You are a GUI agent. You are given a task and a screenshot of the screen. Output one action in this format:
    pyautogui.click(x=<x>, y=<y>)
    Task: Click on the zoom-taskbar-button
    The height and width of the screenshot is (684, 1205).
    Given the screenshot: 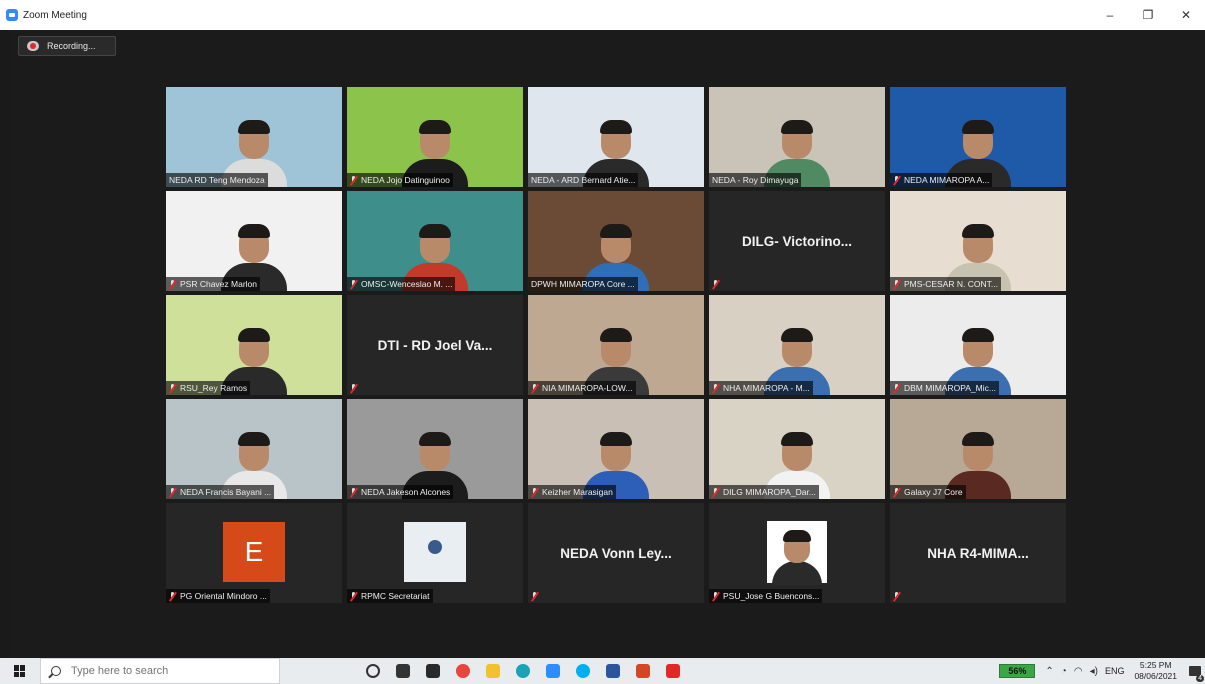 What is the action you would take?
    pyautogui.click(x=553, y=671)
    